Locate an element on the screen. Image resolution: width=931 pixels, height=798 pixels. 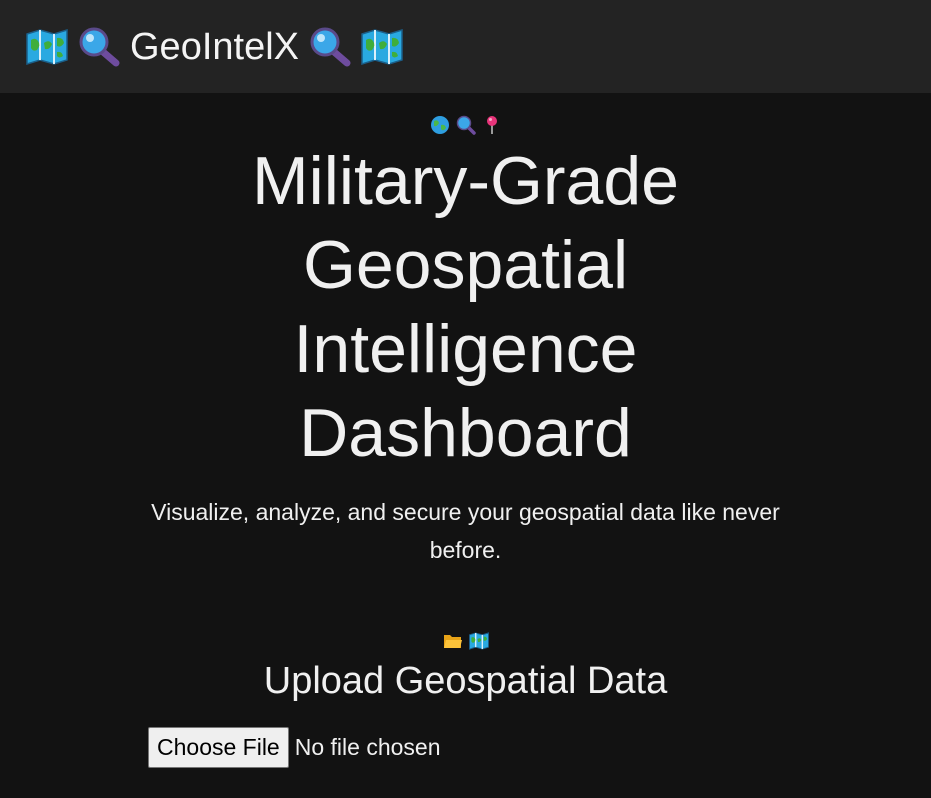
pin-icon is located at coordinates (492, 125).